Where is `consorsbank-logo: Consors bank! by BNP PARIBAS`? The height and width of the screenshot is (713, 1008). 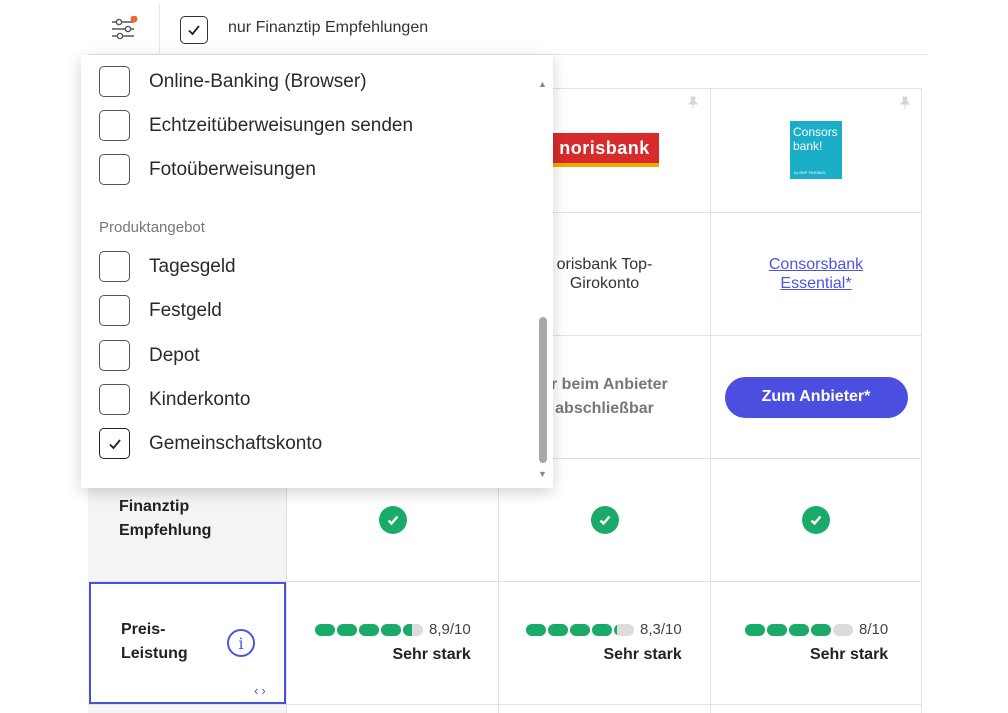
consorsbank-logo: Consors bank! by BNP PARIBAS is located at coordinates (816, 150).